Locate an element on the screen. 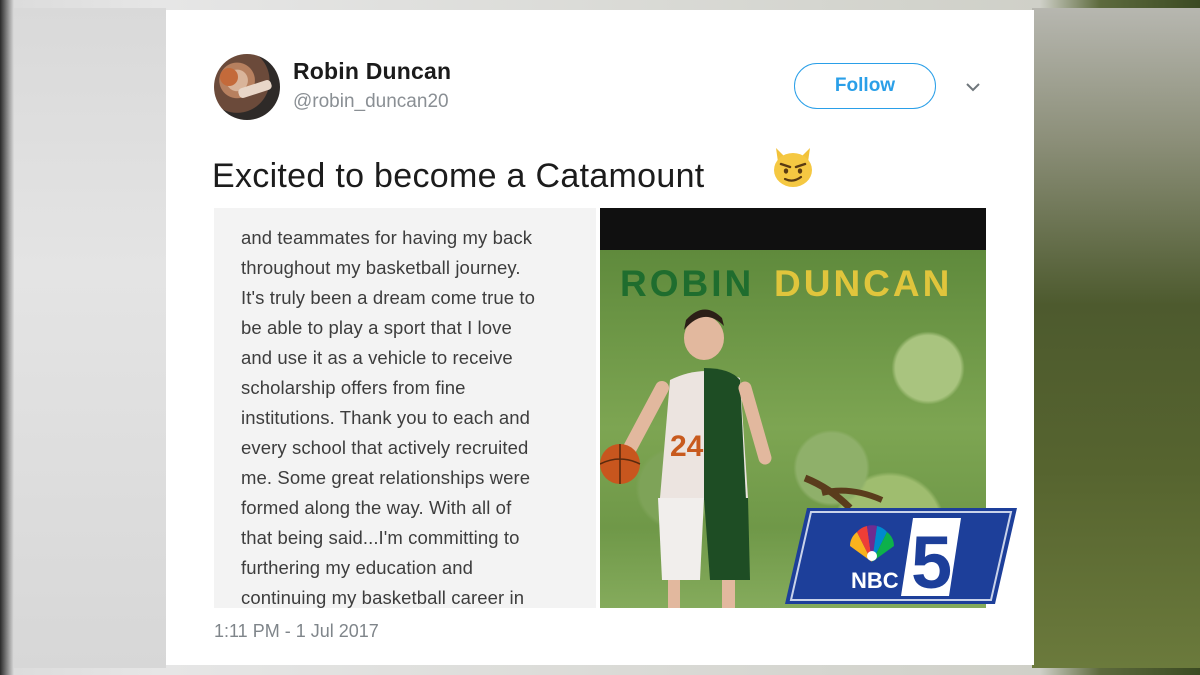 The image size is (1200, 675). channel-number: 5 is located at coordinates (931, 562).